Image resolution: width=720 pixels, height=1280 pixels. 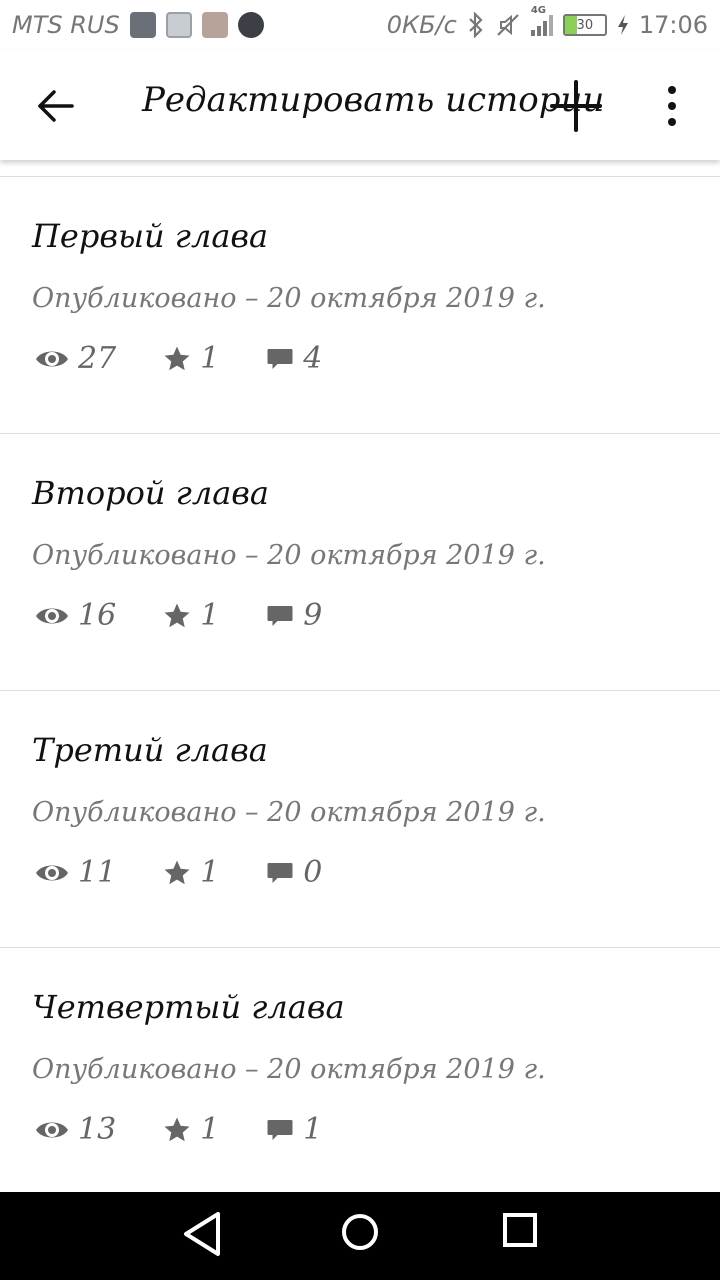 I want to click on plus-icon, so click(x=576, y=106).